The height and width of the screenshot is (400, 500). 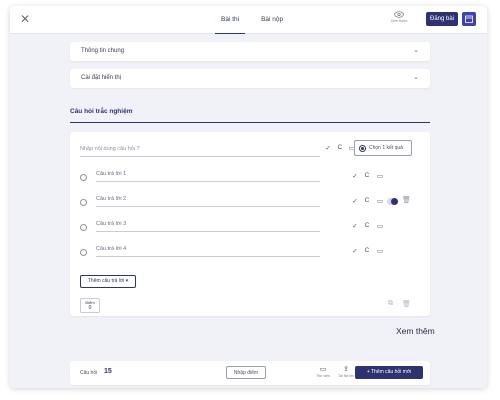 I want to click on score-field: Điểm 0, so click(x=90, y=305).